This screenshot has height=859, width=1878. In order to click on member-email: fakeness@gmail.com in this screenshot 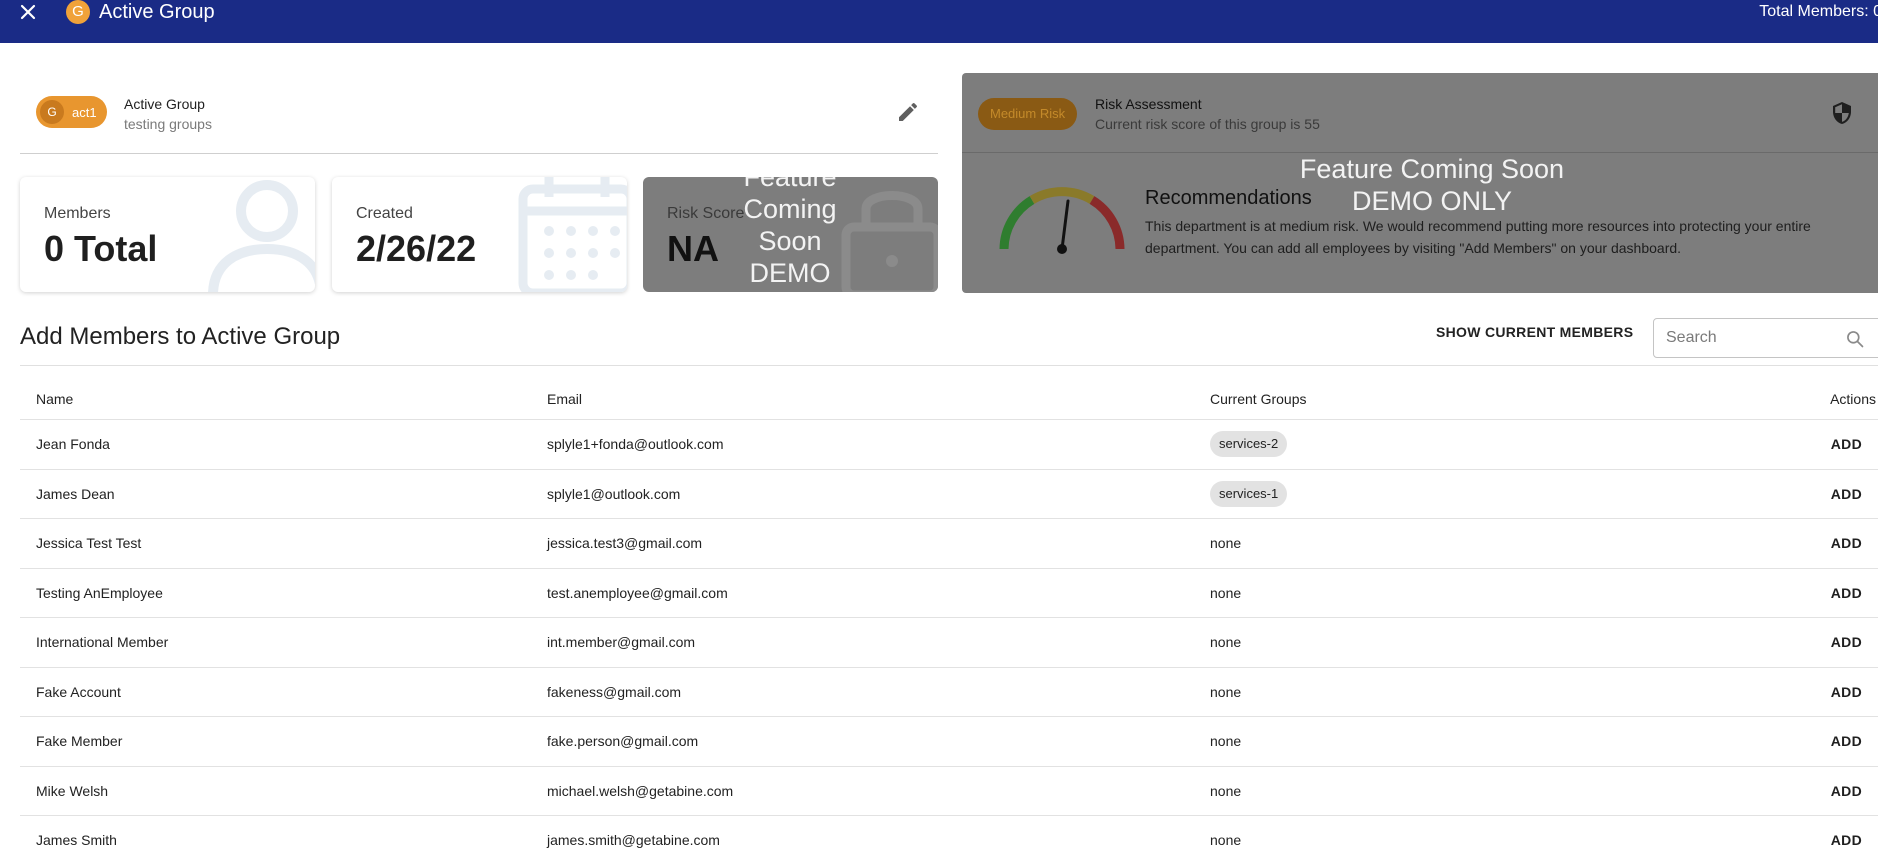, I will do `click(614, 691)`.